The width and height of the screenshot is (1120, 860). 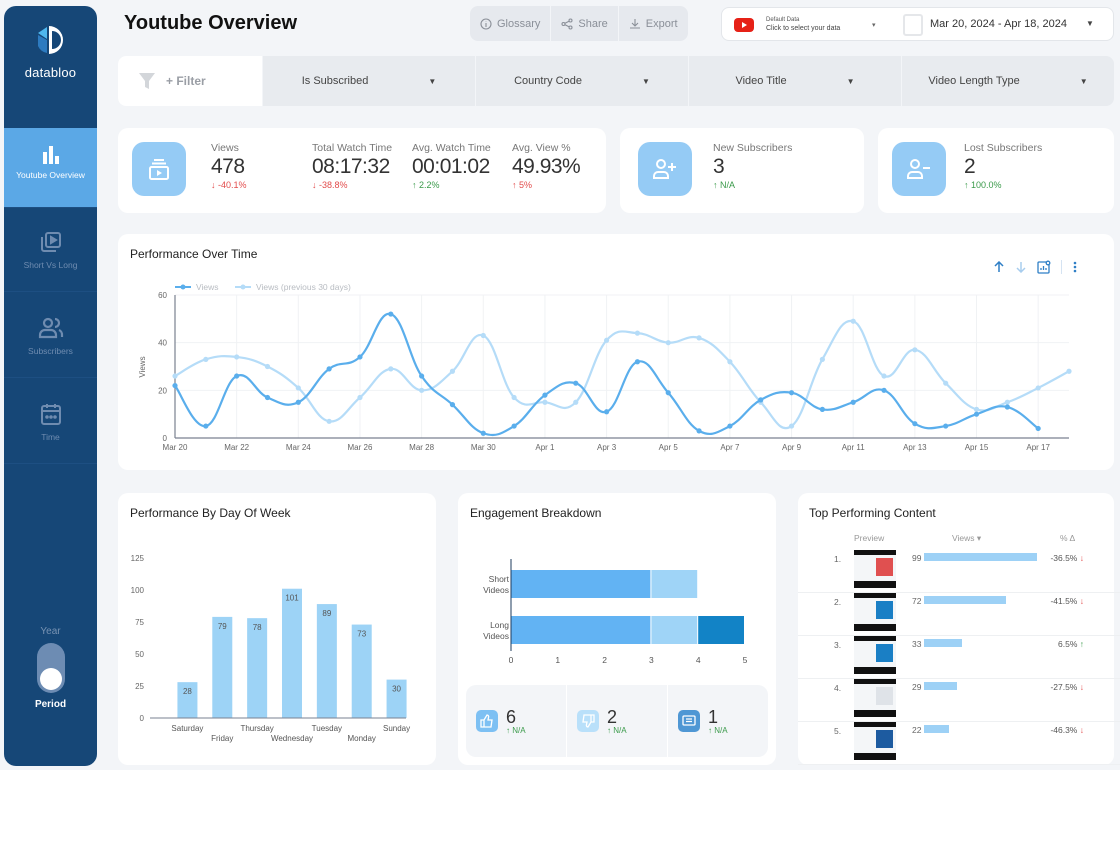 What do you see at coordinates (913, 25) in the screenshot?
I see `calendar-icon` at bounding box center [913, 25].